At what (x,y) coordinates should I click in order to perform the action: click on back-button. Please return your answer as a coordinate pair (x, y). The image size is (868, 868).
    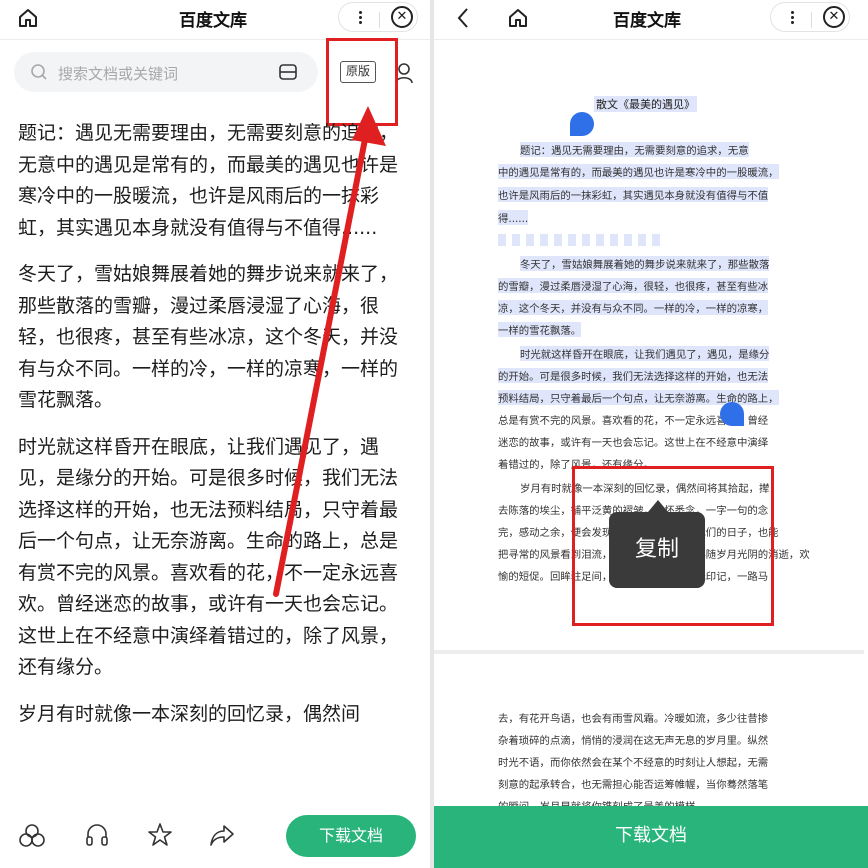
    Looking at the image, I should click on (463, 18).